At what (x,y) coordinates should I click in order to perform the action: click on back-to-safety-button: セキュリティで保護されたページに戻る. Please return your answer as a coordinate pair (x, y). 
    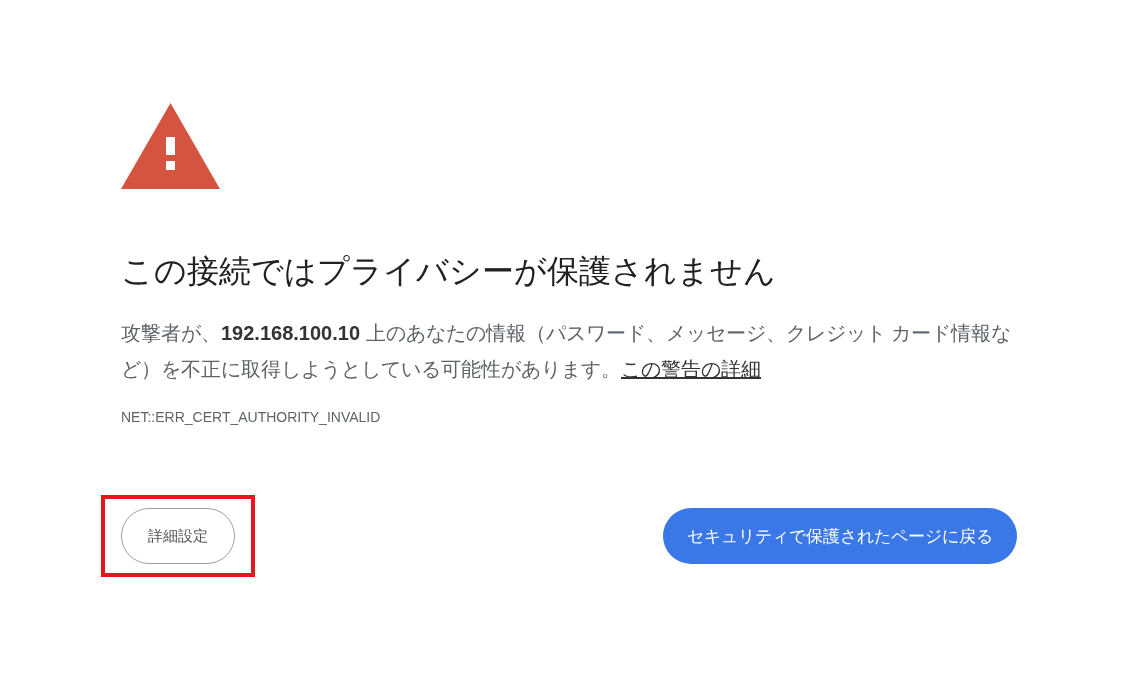
    Looking at the image, I should click on (840, 536).